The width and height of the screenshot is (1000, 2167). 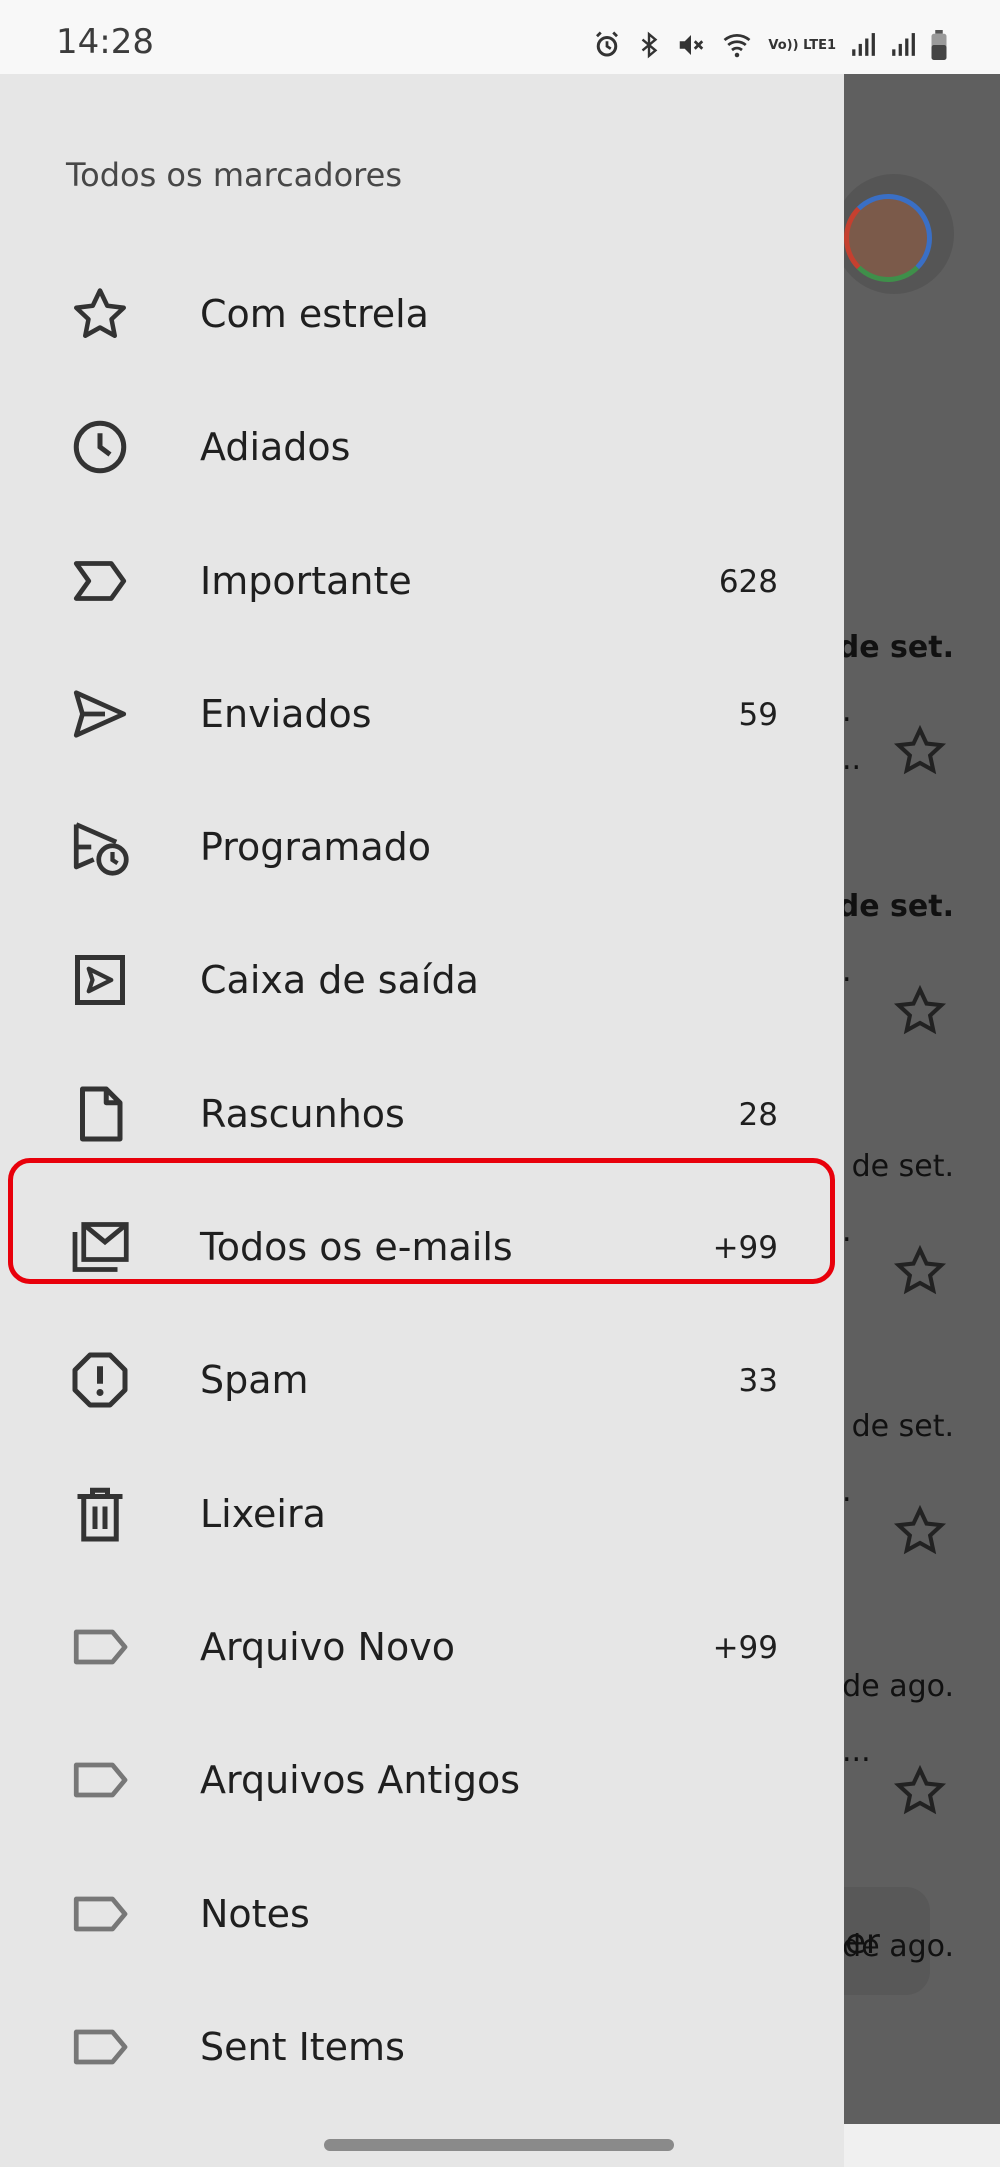 I want to click on drawer-item-label: Notes, so click(x=255, y=1913).